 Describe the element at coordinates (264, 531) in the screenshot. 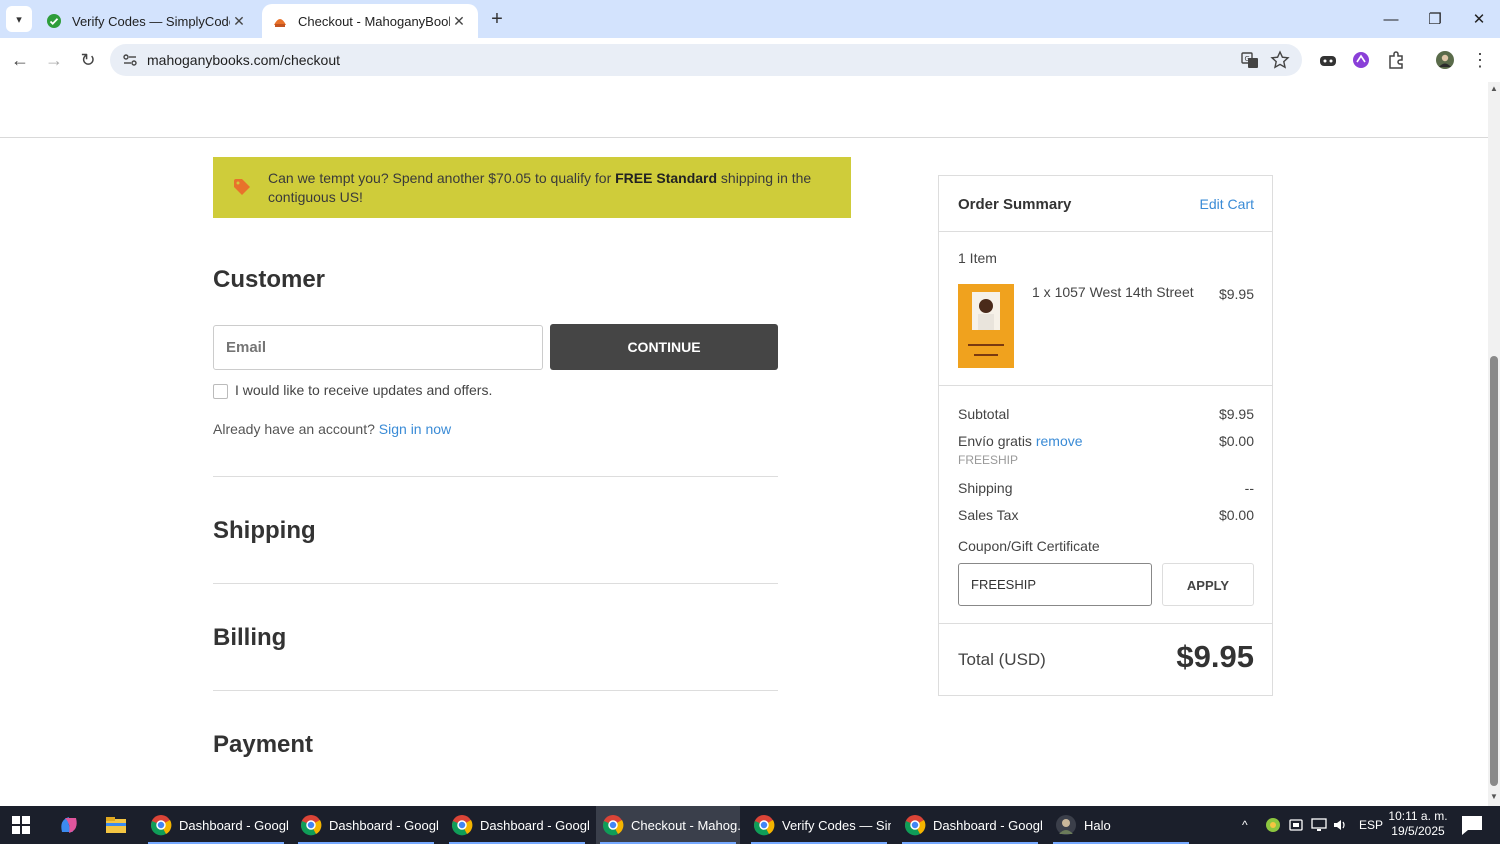

I see `shipping-heading: Shipping` at that location.